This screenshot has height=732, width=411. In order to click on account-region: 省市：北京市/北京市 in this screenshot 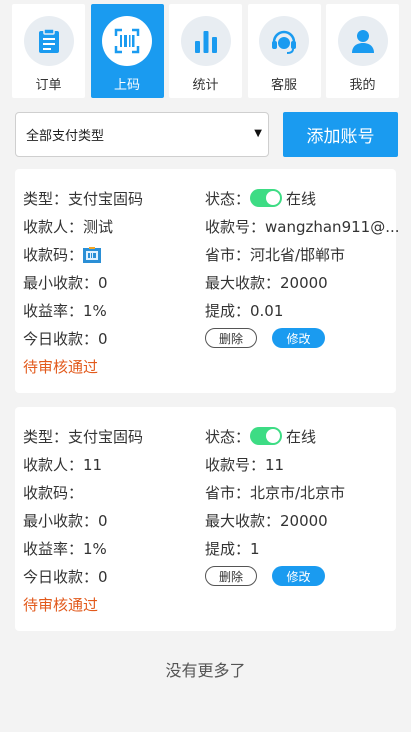, I will do `click(275, 493)`.